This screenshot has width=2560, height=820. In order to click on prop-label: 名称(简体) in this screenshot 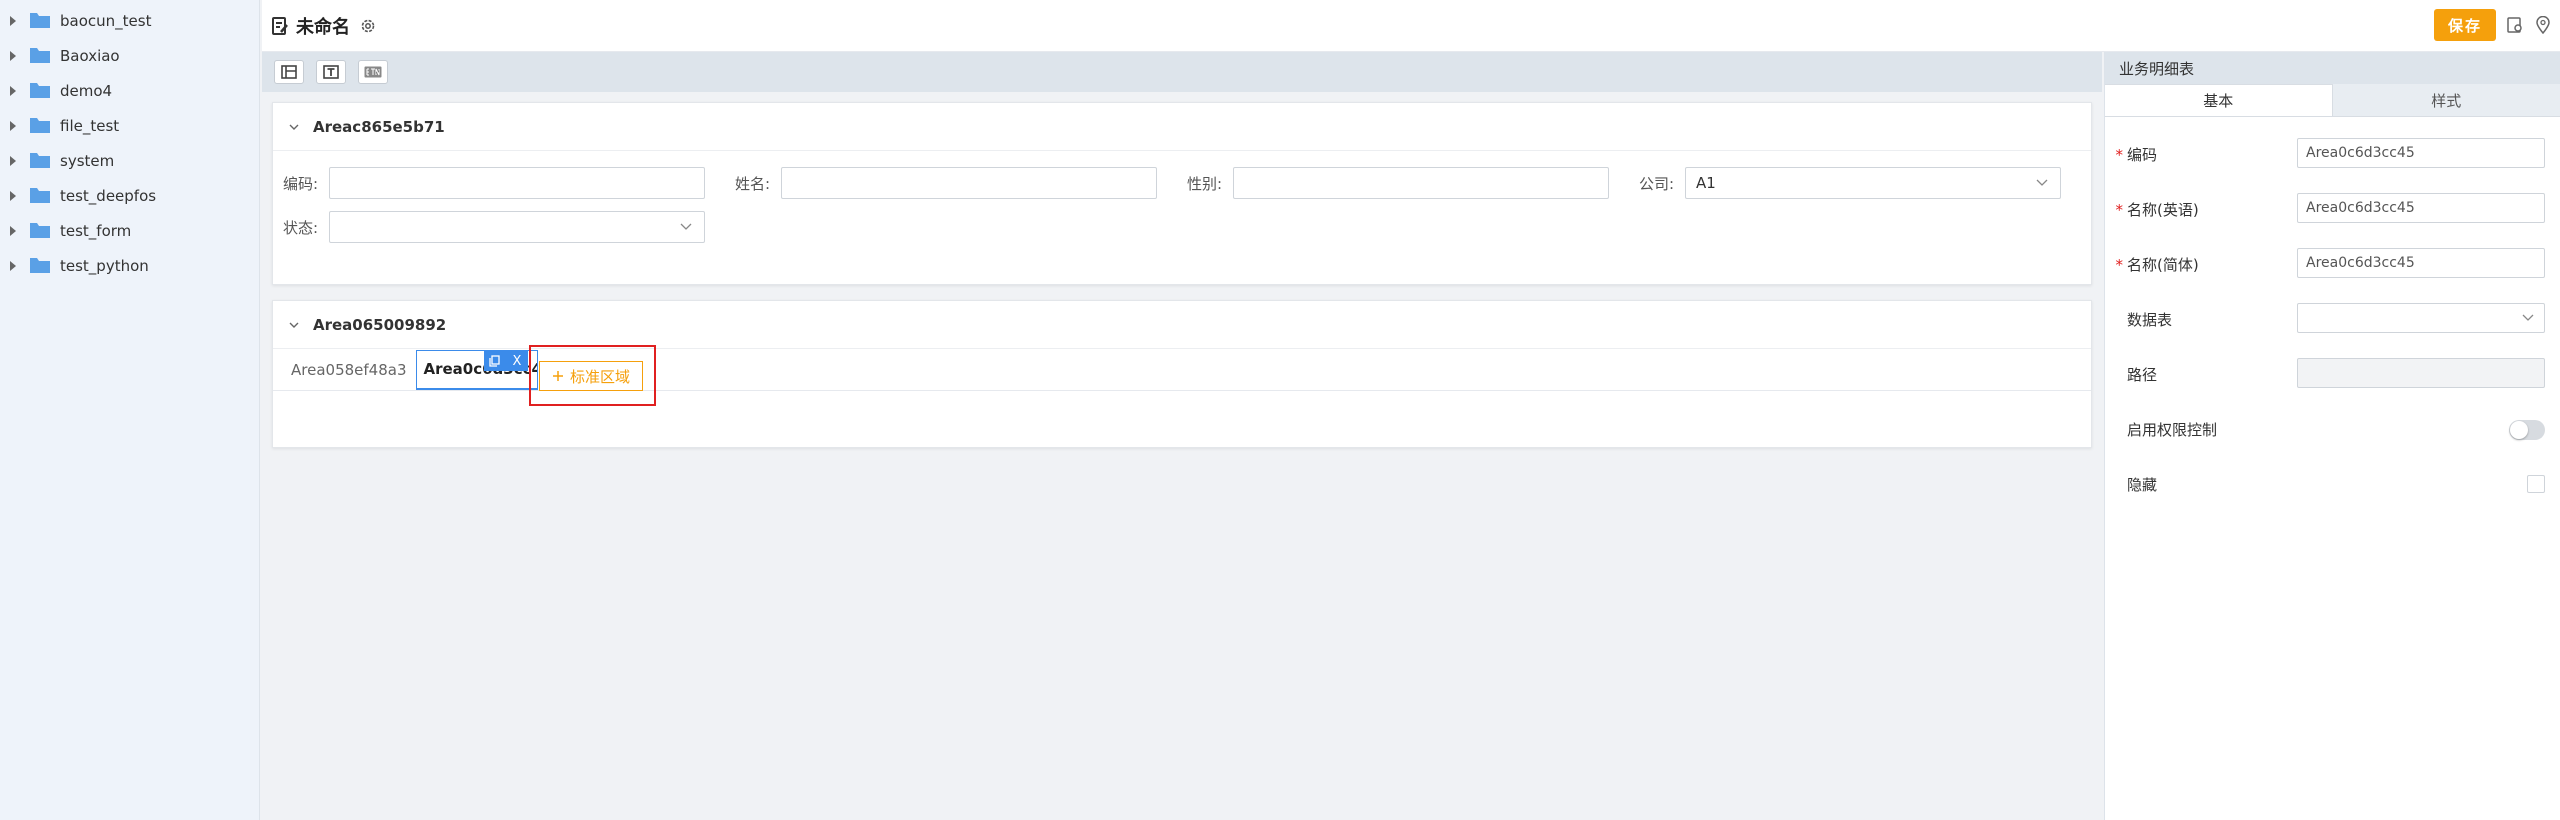, I will do `click(2163, 265)`.